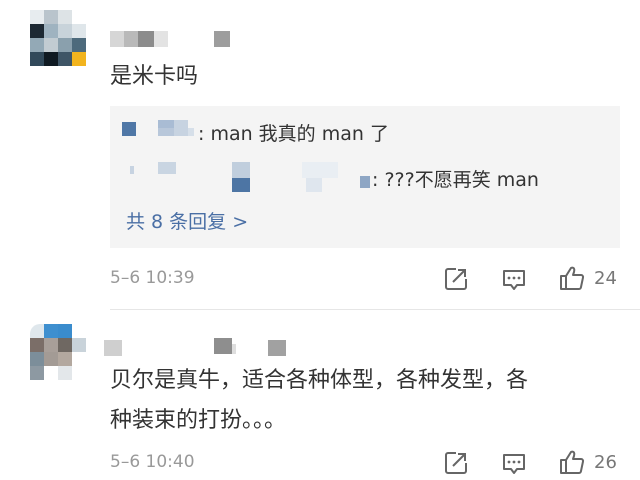 This screenshot has width=640, height=480. What do you see at coordinates (375, 309) in the screenshot?
I see `divider` at bounding box center [375, 309].